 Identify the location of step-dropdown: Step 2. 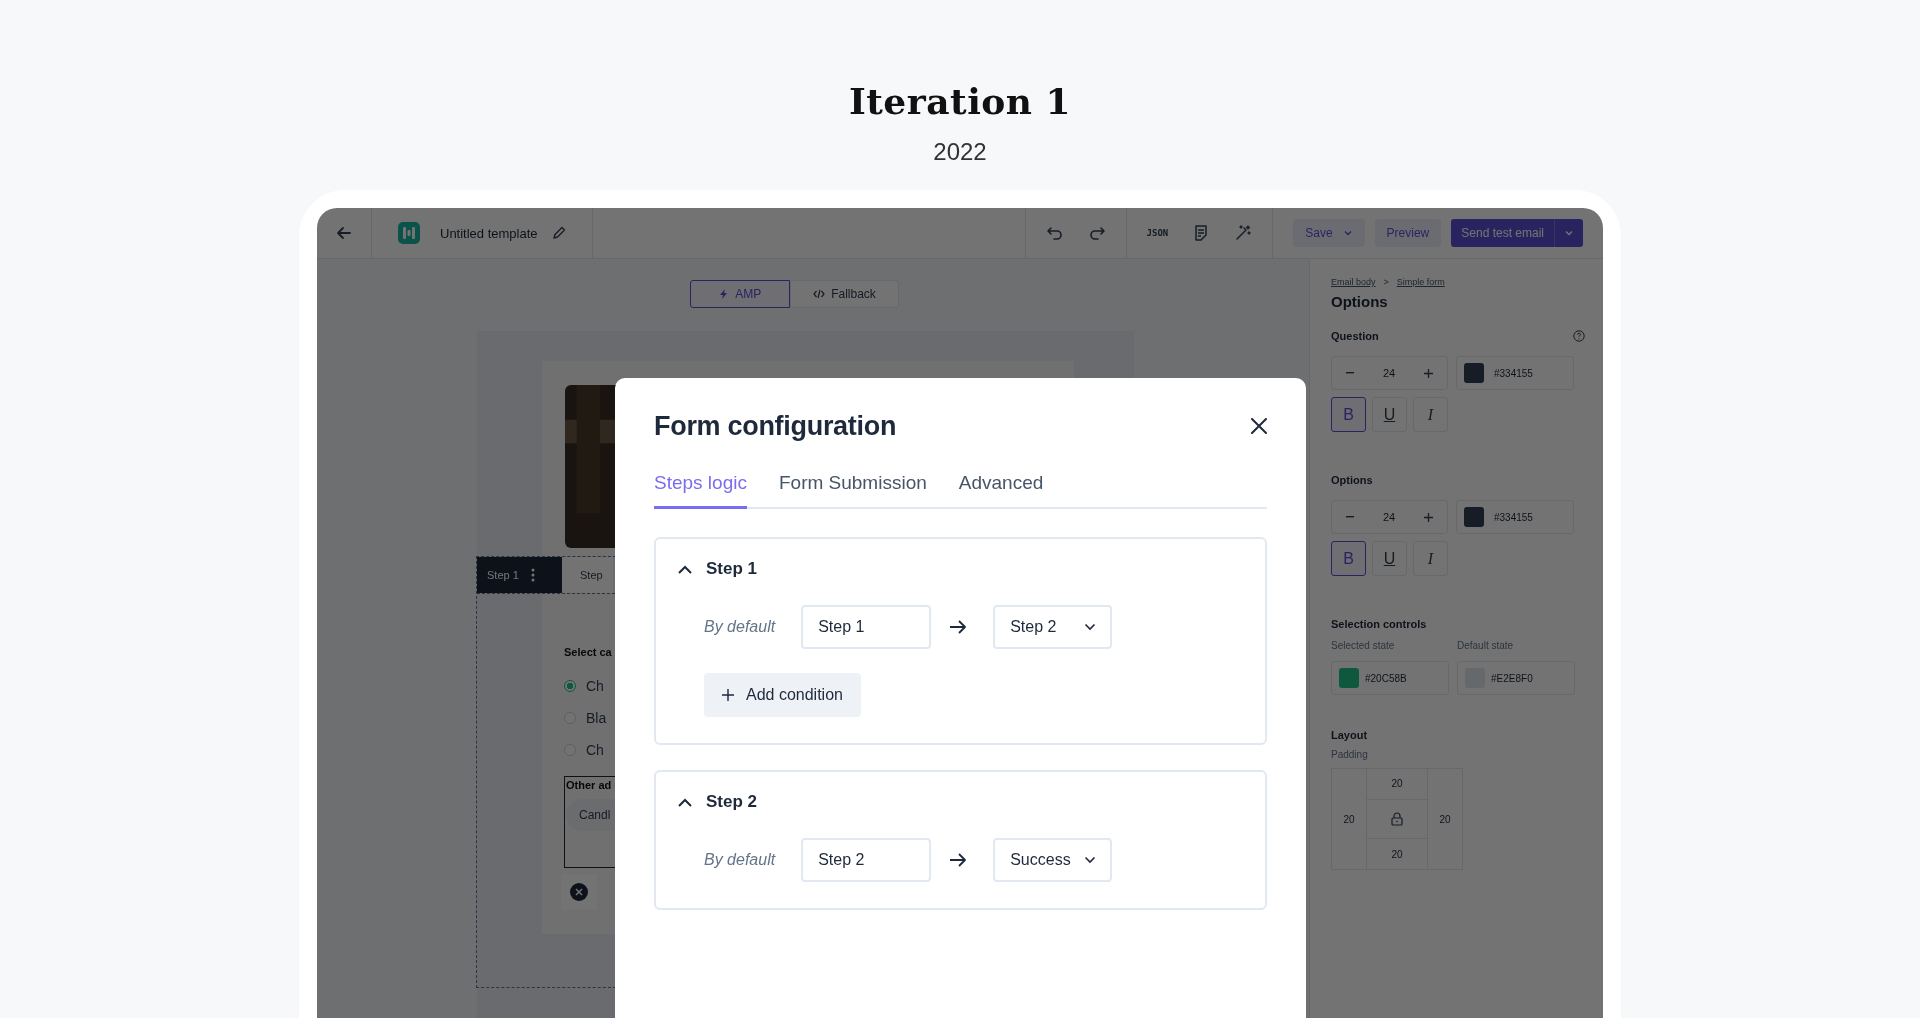
(1053, 627).